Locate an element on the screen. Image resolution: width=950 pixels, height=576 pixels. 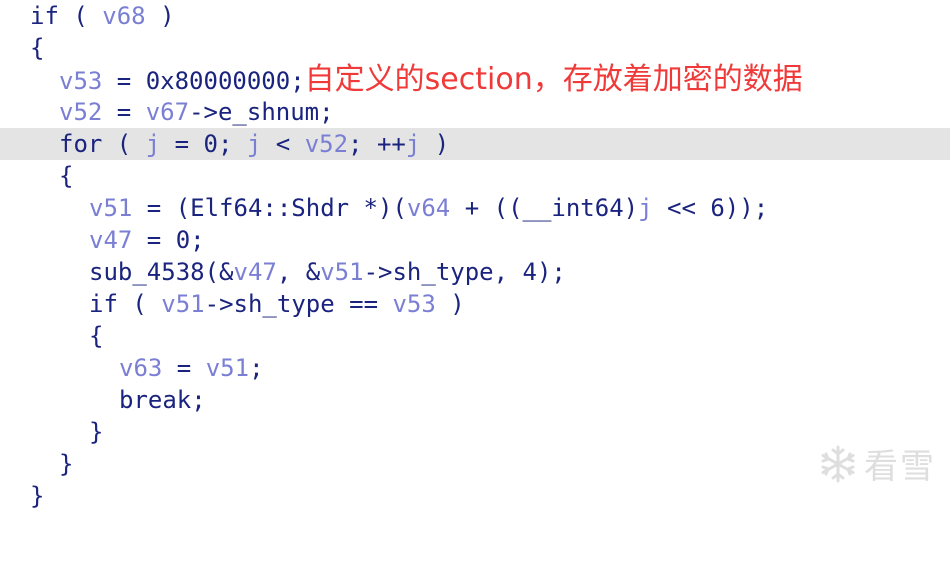
code-text: ->e_shnum; is located at coordinates (261, 112).